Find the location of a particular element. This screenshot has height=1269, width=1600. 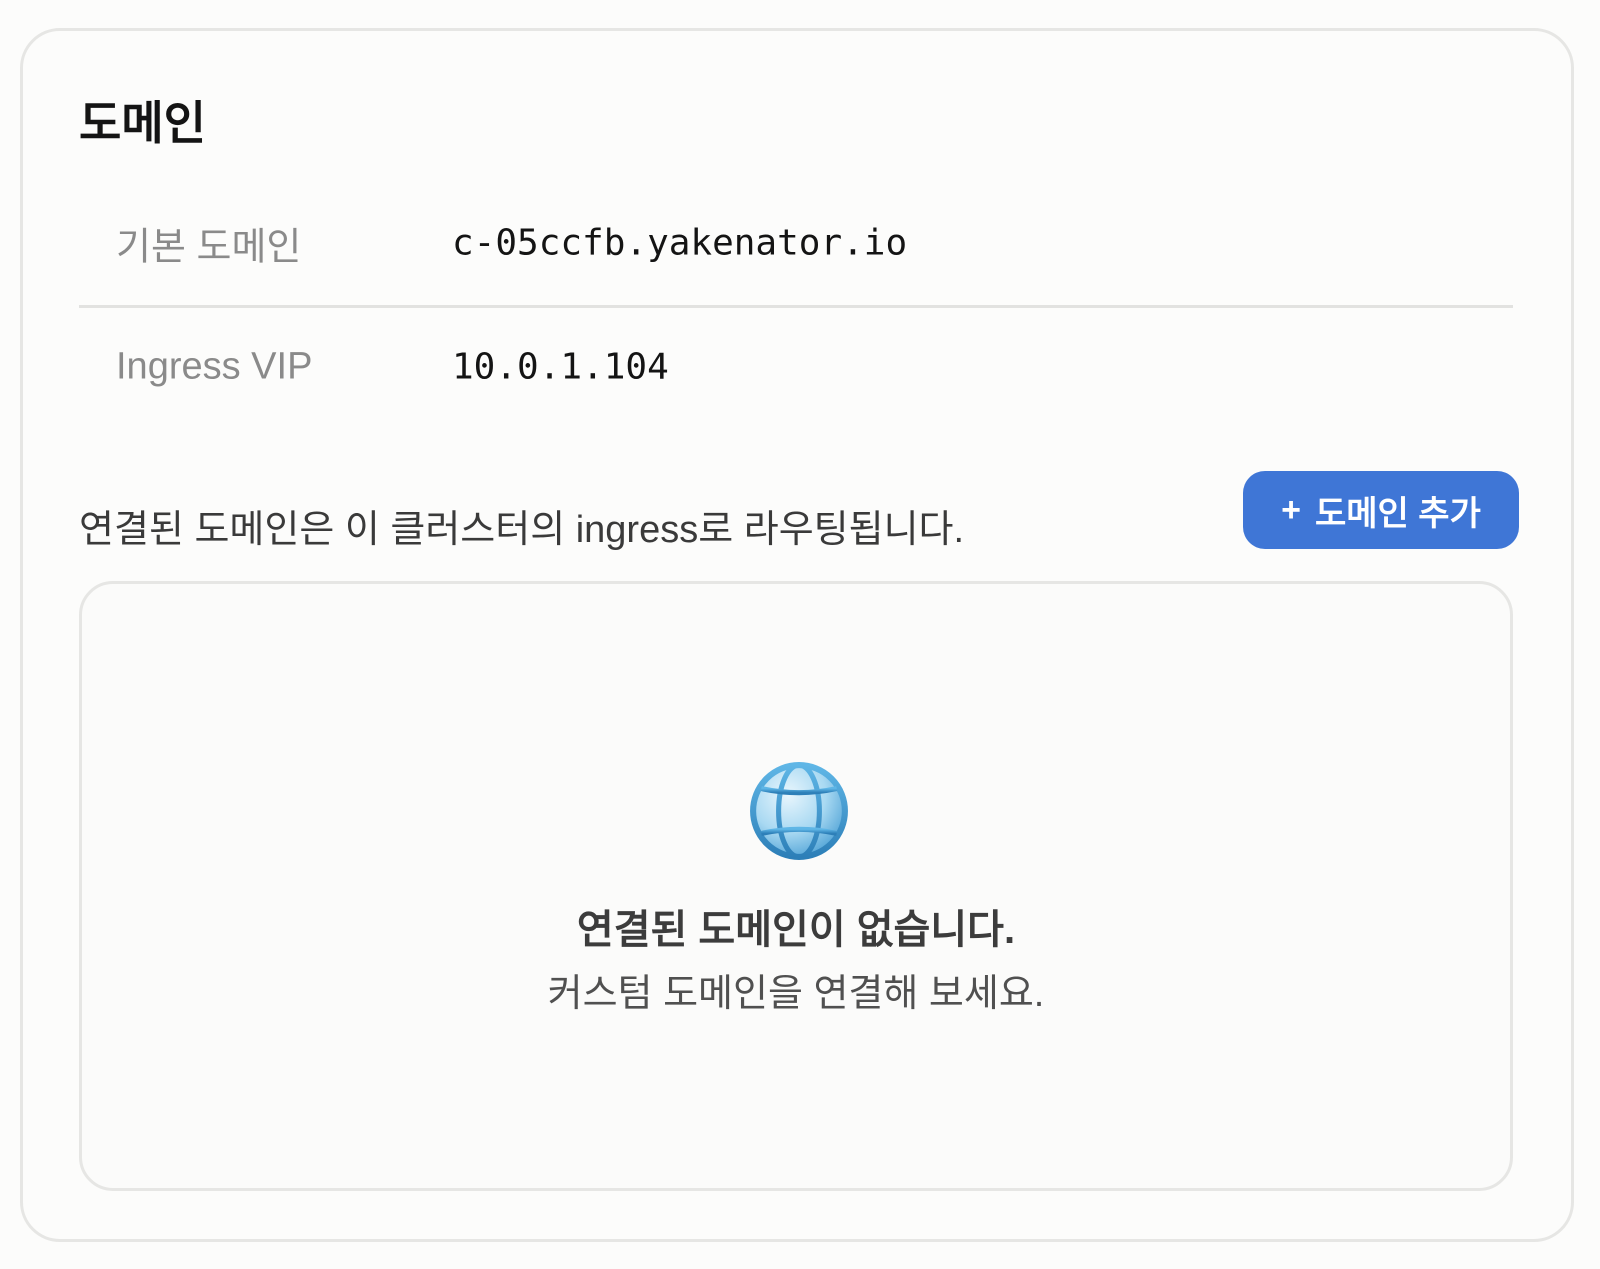

empty-state-subtitle: 커스텀 도메인을 연결해 보세요. is located at coordinates (796, 994).